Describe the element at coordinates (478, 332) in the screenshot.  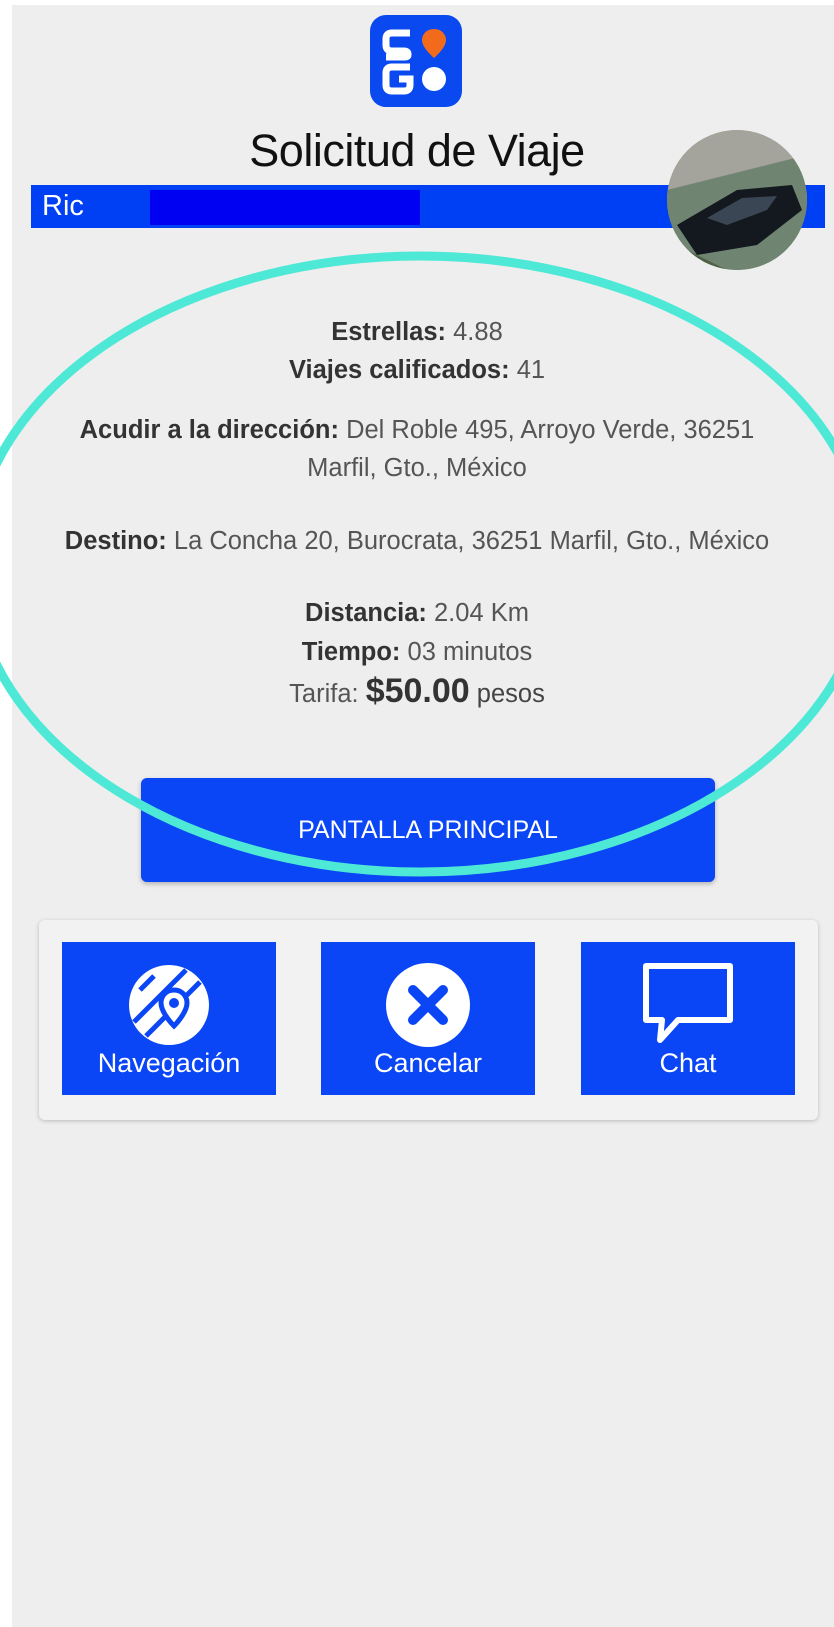
I see `stars-value: 4.88` at that location.